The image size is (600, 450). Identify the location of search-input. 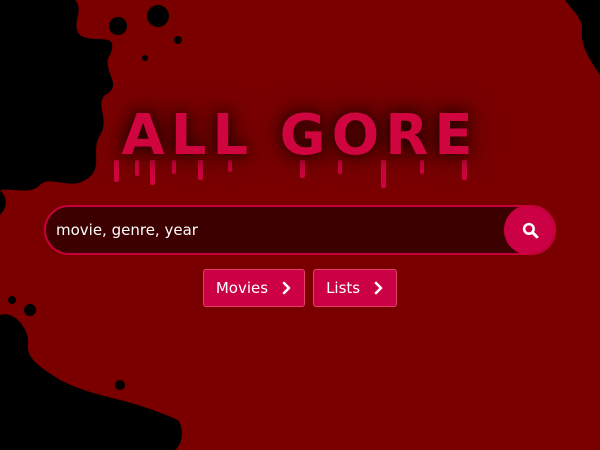
(275, 230).